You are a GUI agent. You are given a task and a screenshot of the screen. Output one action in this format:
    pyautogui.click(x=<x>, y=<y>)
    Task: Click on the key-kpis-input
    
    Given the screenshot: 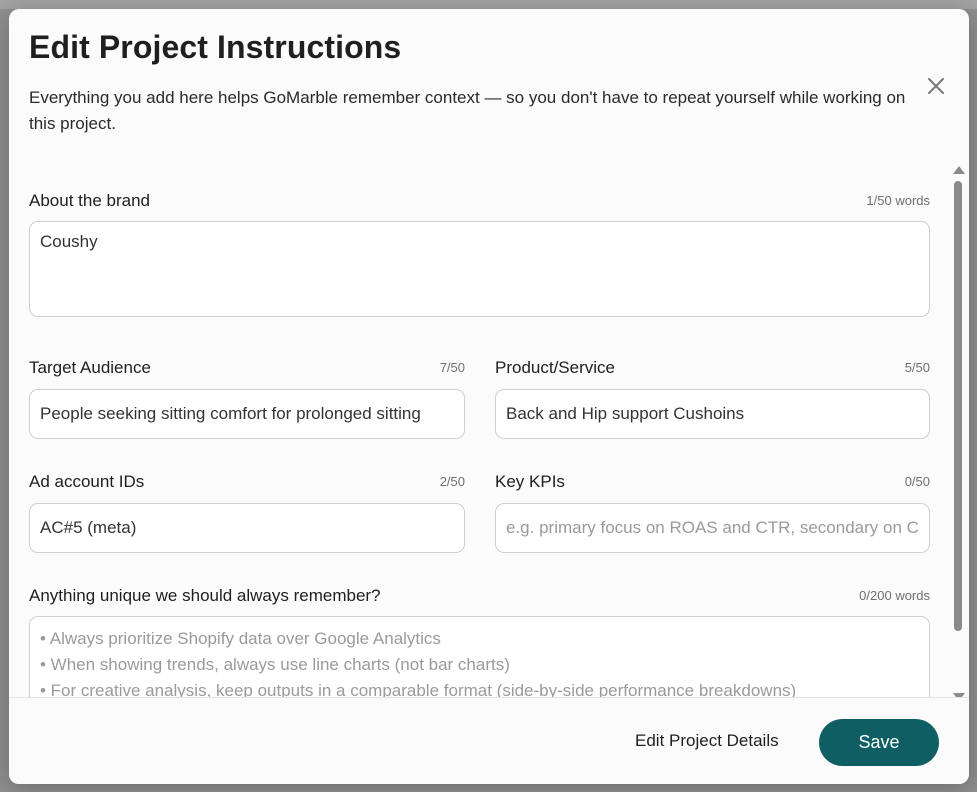 What is the action you would take?
    pyautogui.click(x=712, y=528)
    